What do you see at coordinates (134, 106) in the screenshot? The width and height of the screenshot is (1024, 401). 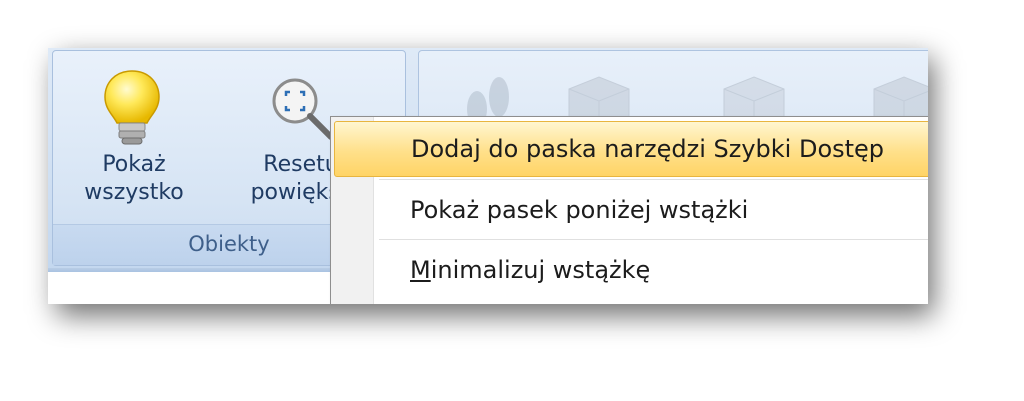 I see `lightbulb-icon` at bounding box center [134, 106].